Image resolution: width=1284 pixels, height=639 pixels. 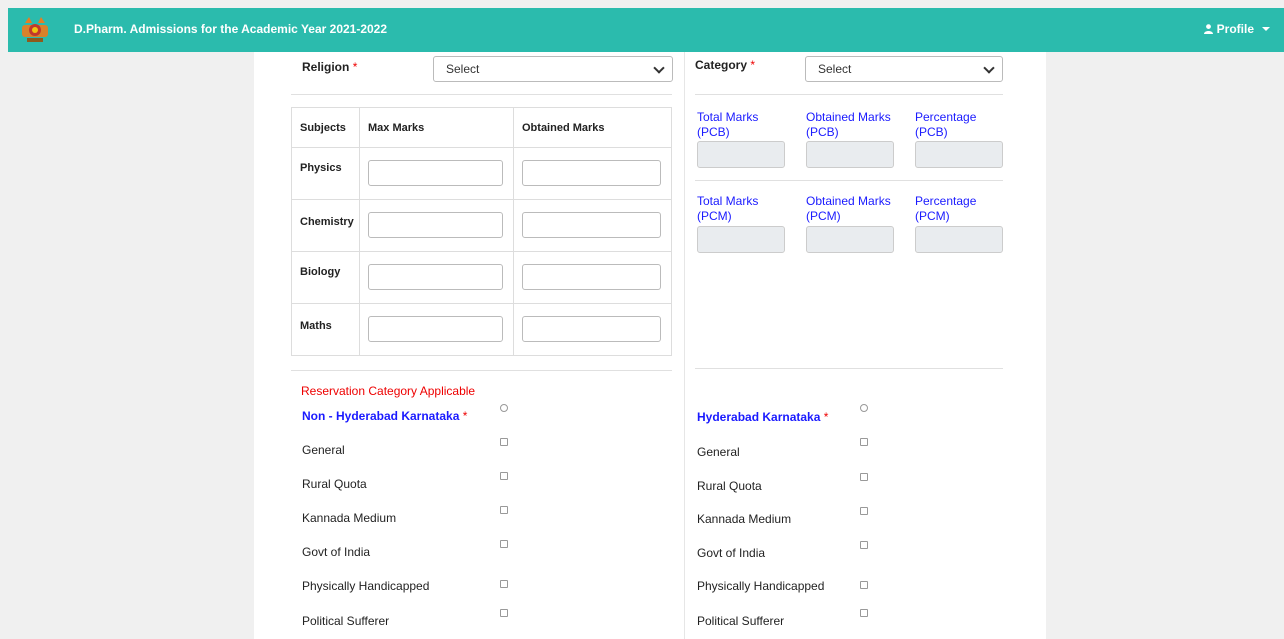 What do you see at coordinates (1208, 29) in the screenshot?
I see `user-icon` at bounding box center [1208, 29].